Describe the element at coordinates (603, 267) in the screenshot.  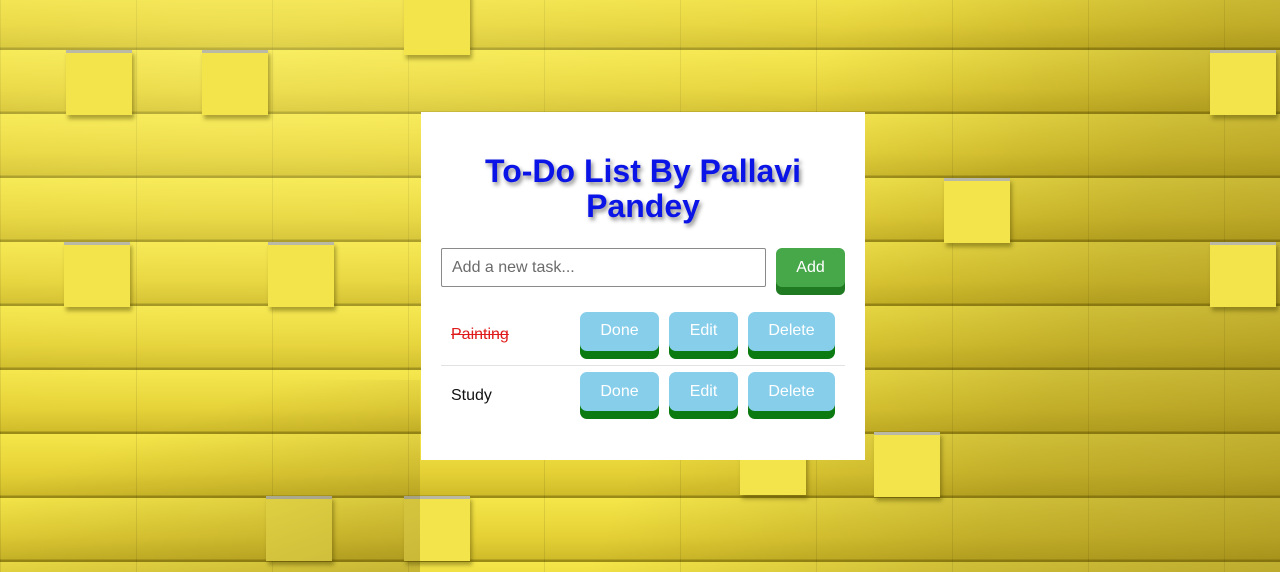
I see `new-task-input` at that location.